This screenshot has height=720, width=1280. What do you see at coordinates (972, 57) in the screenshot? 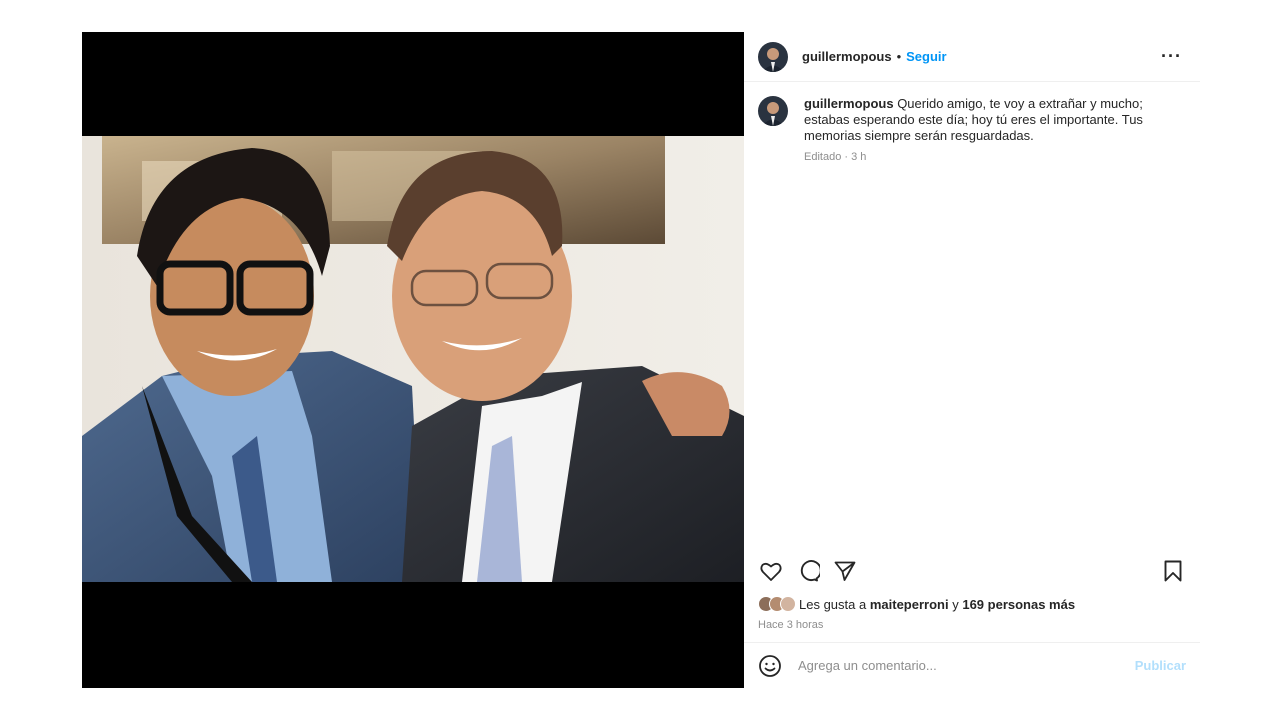
I see `post-header: guillermopous • Seguir ···` at bounding box center [972, 57].